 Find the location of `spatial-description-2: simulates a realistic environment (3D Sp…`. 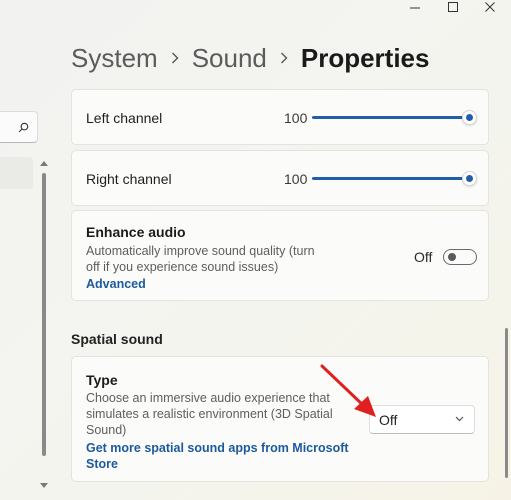

spatial-description-2: simulates a realistic environment (3D Sp… is located at coordinates (209, 414).